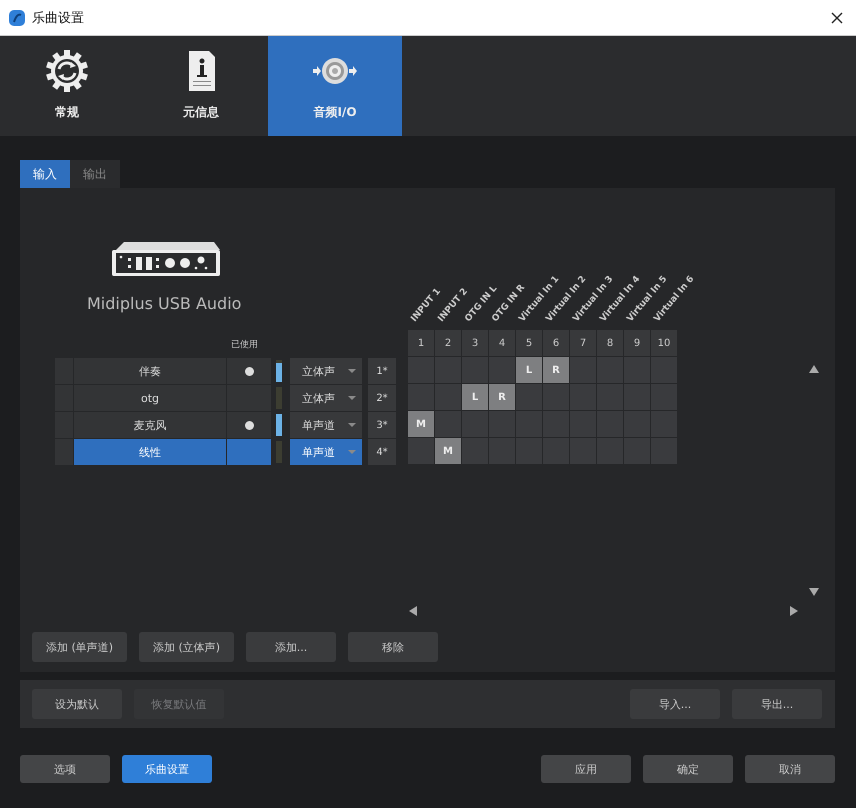  Describe the element at coordinates (502, 343) in the screenshot. I see `column-number: 4` at that location.